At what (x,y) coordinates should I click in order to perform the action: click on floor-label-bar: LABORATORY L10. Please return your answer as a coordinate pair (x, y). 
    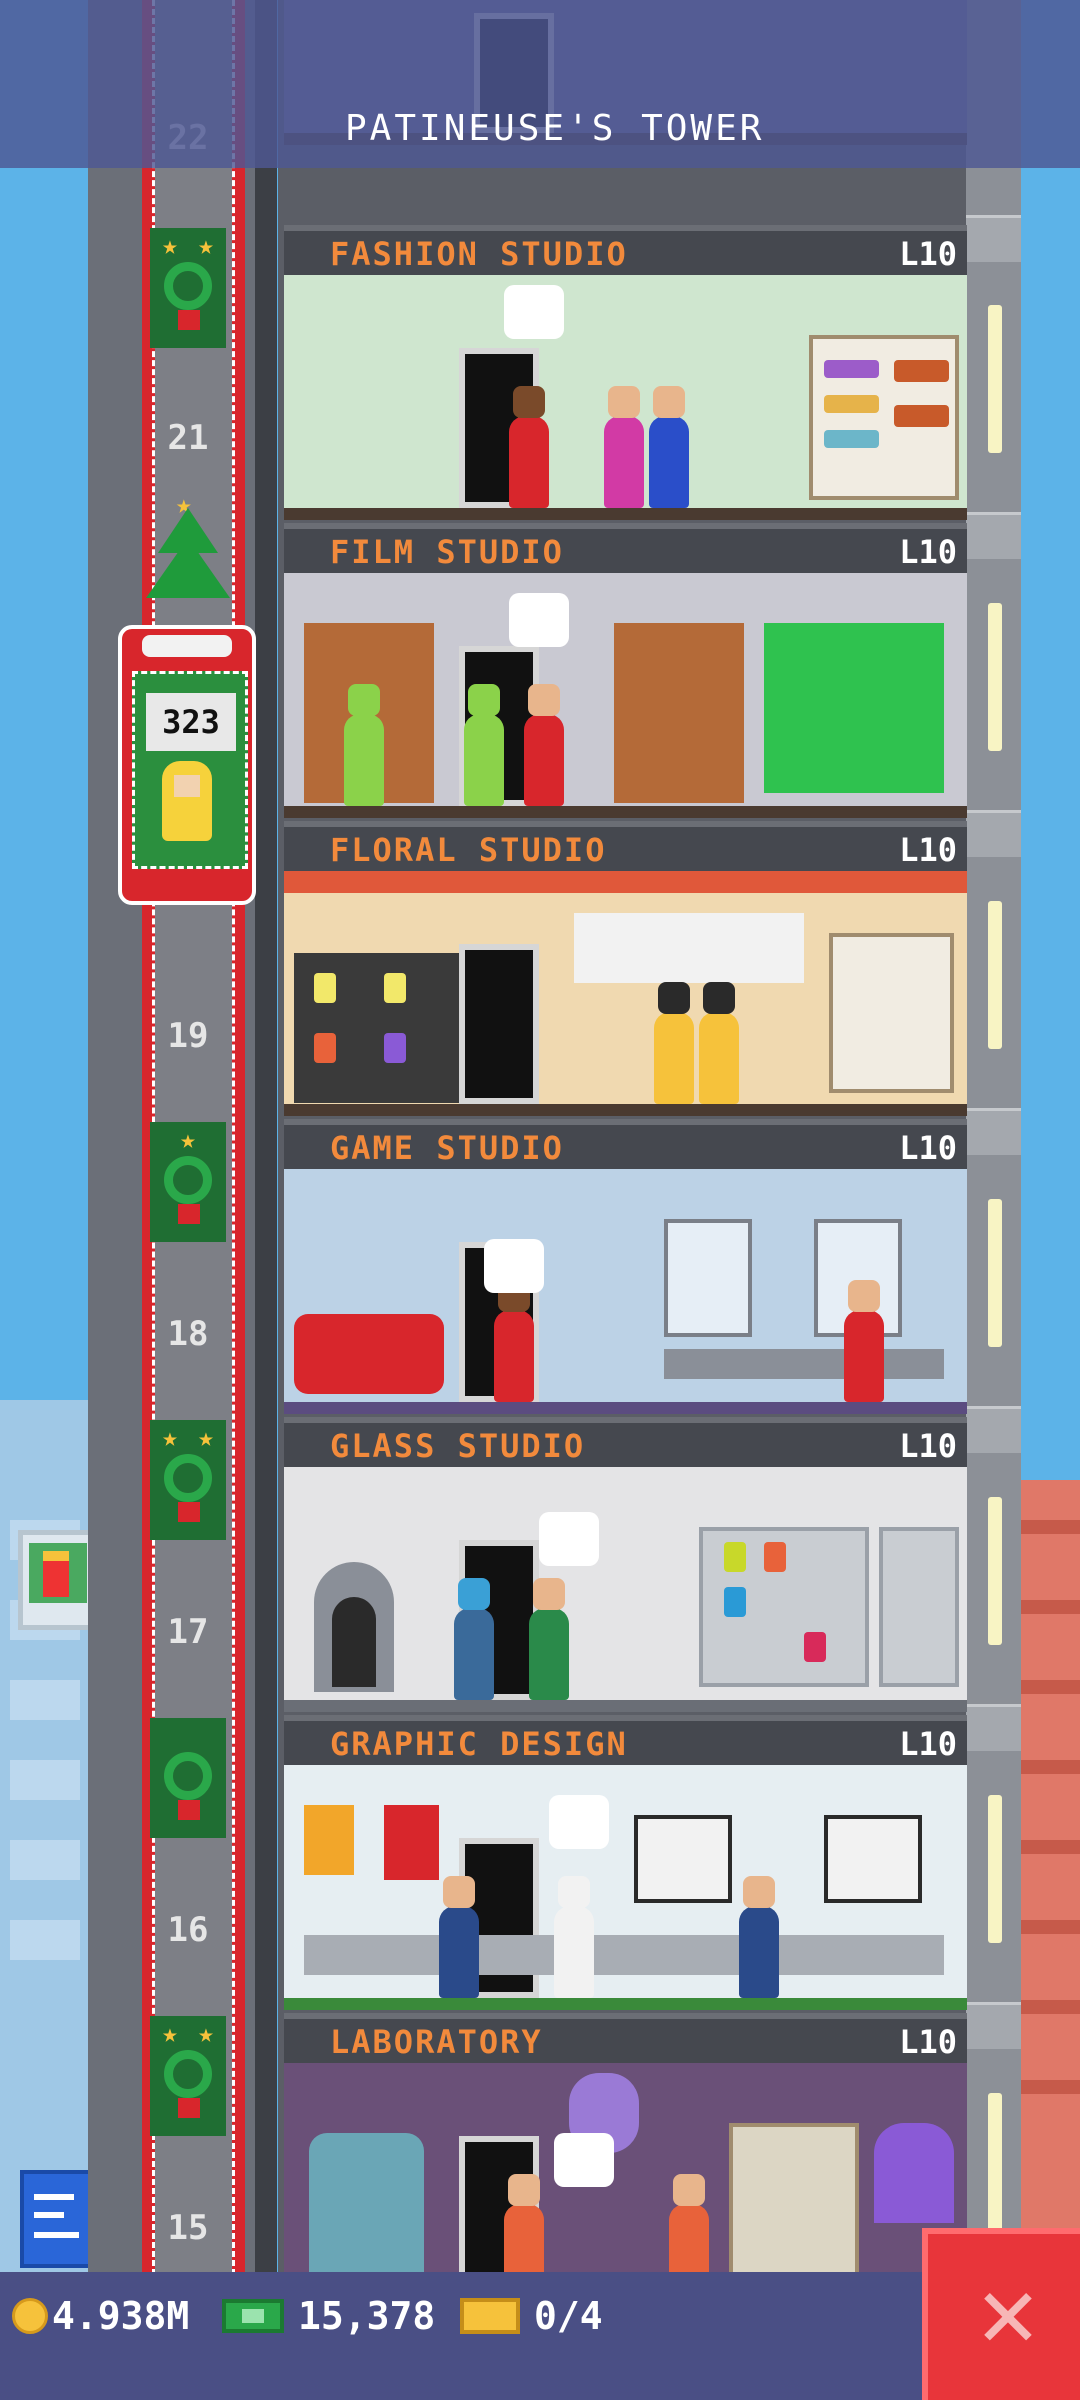
    Looking at the image, I should click on (625, 2038).